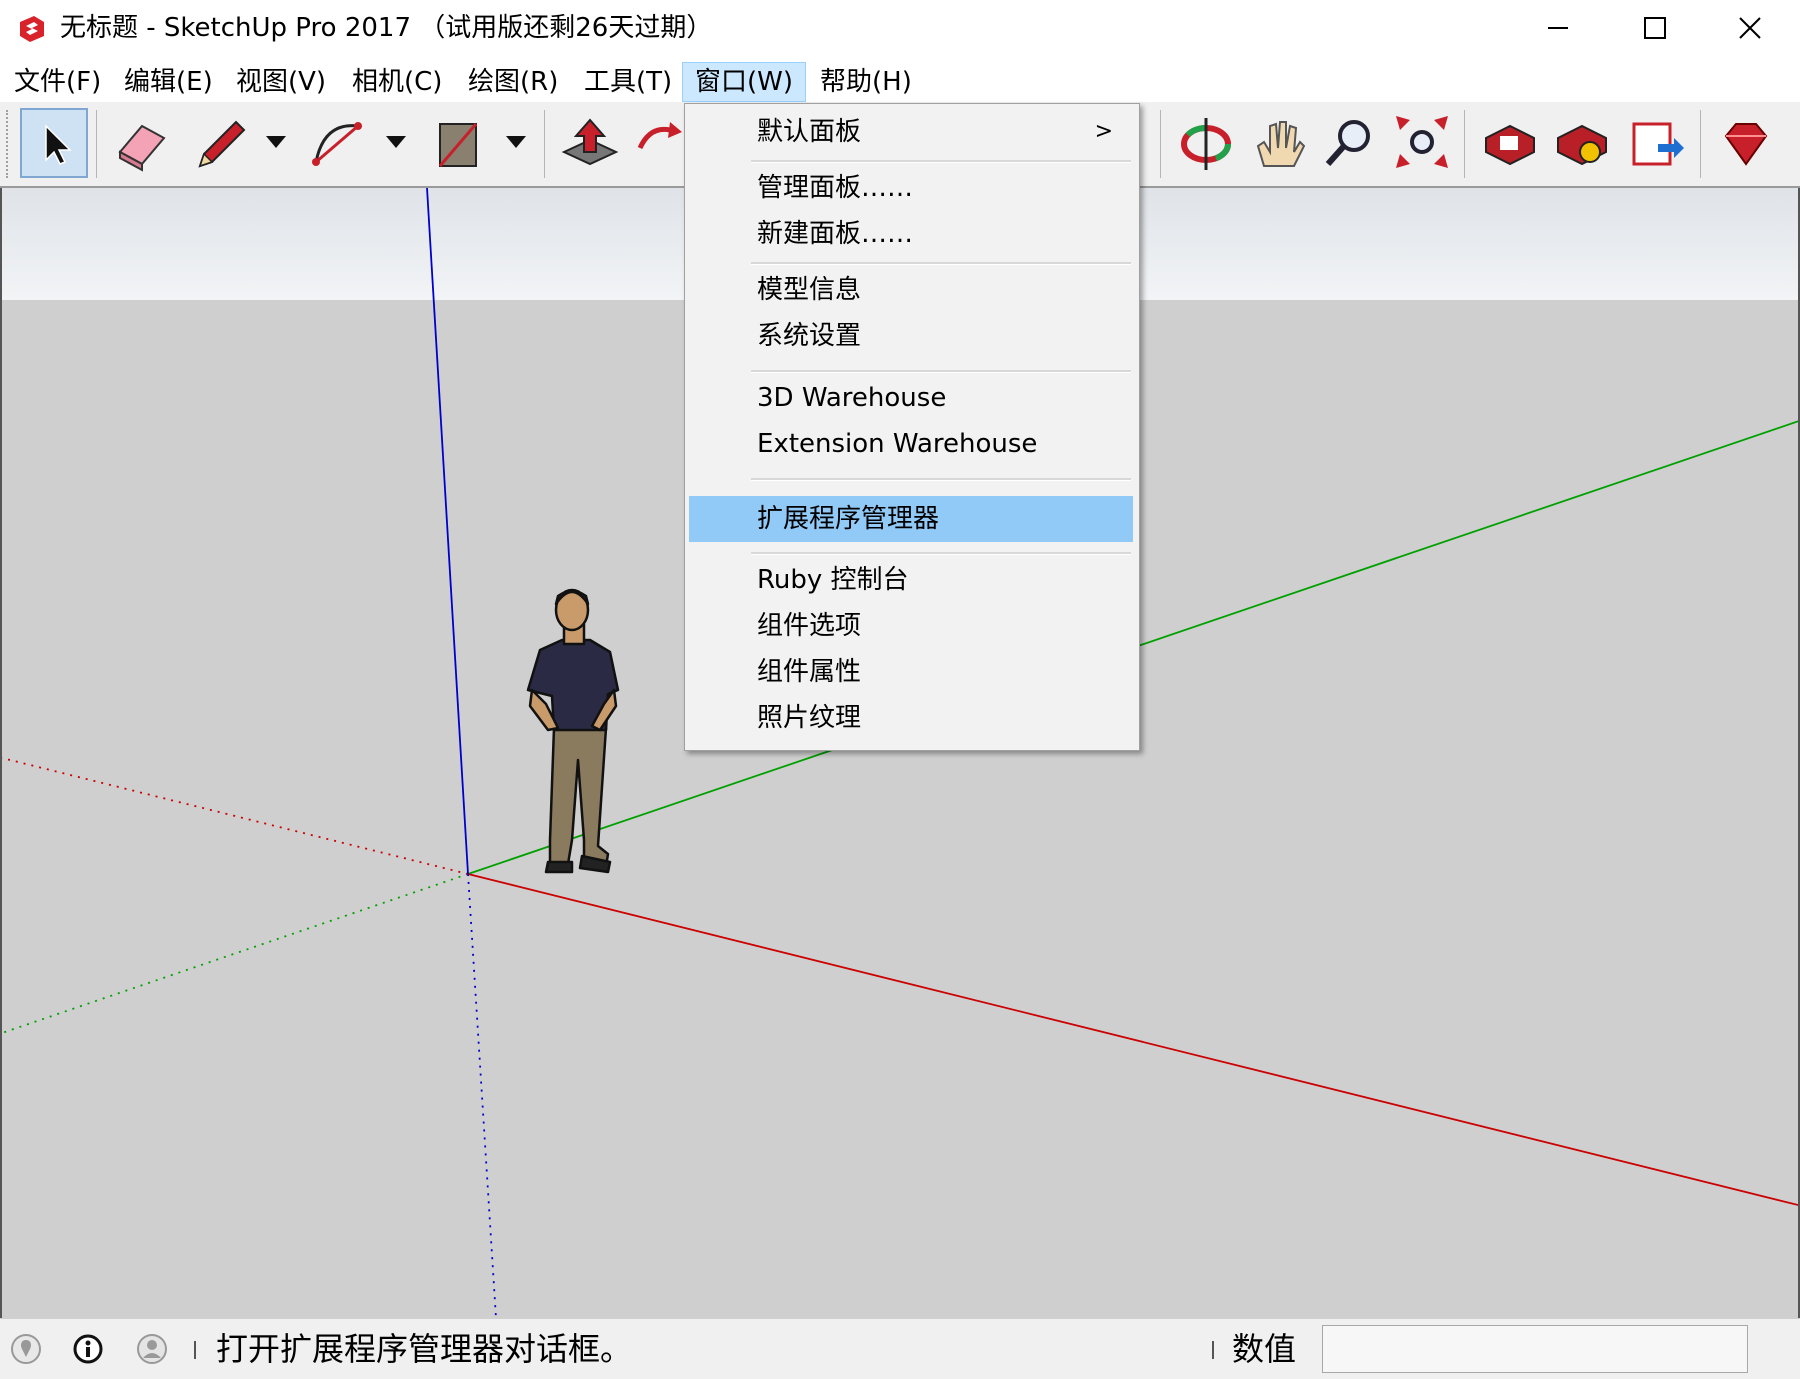 The width and height of the screenshot is (1800, 1379). Describe the element at coordinates (912, 398) in the screenshot. I see `menu-item-3d-warehouse: 3D Warehouse` at that location.